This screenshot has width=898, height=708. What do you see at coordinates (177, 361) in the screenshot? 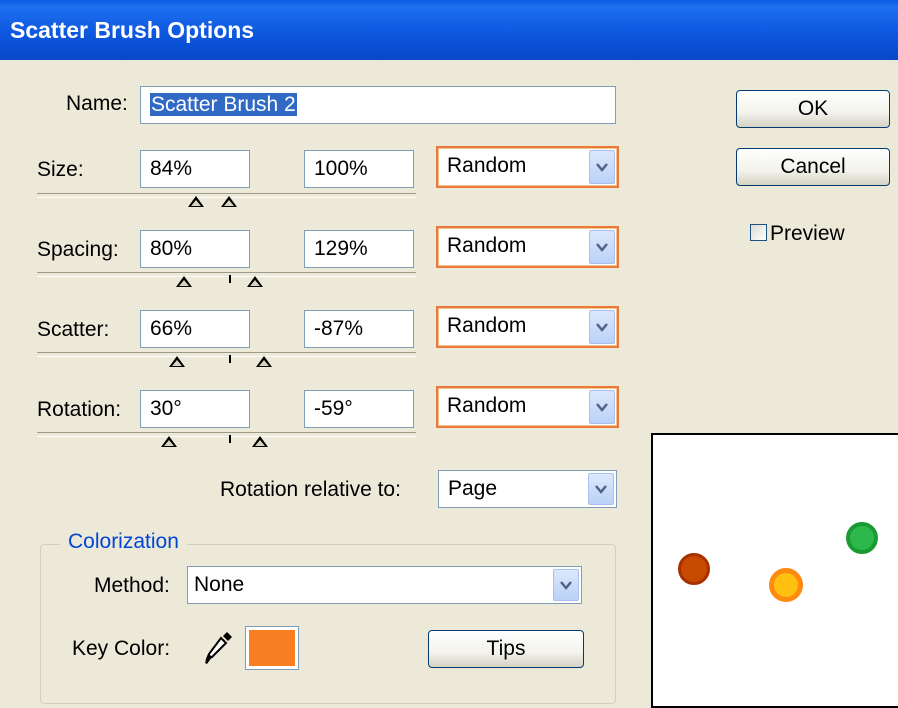
I see `scatter-min-slider-handle` at bounding box center [177, 361].